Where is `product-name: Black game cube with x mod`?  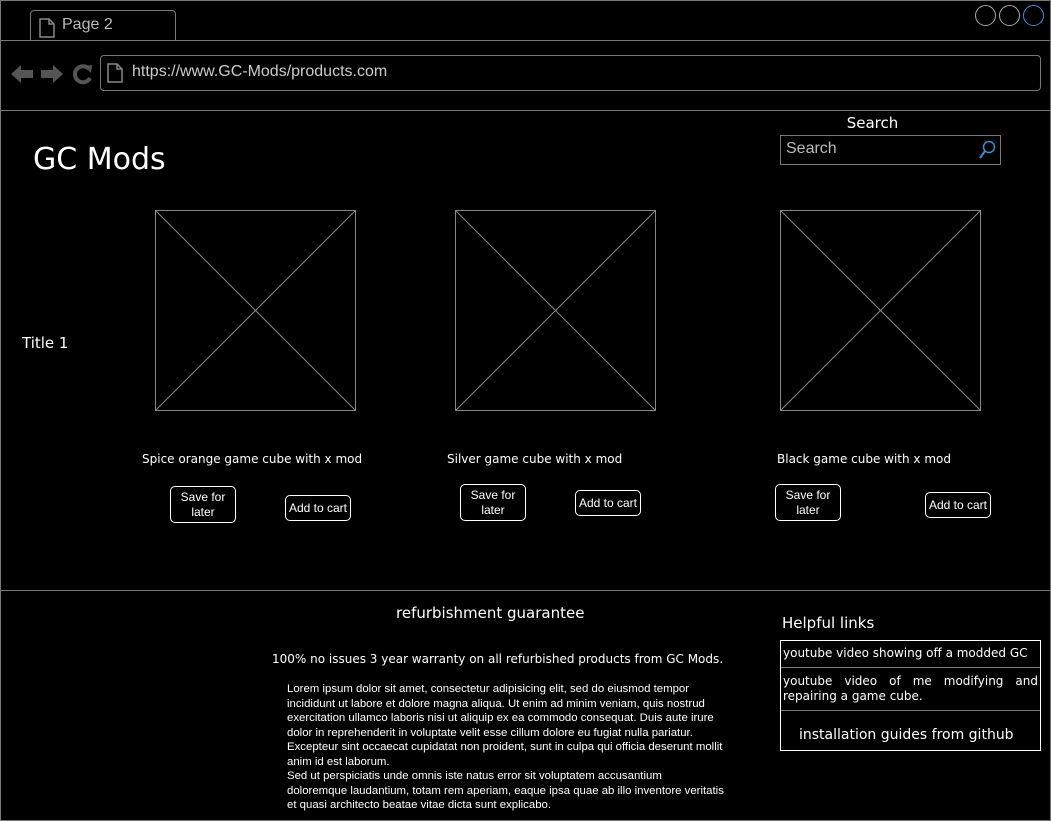 product-name: Black game cube with x mod is located at coordinates (864, 459).